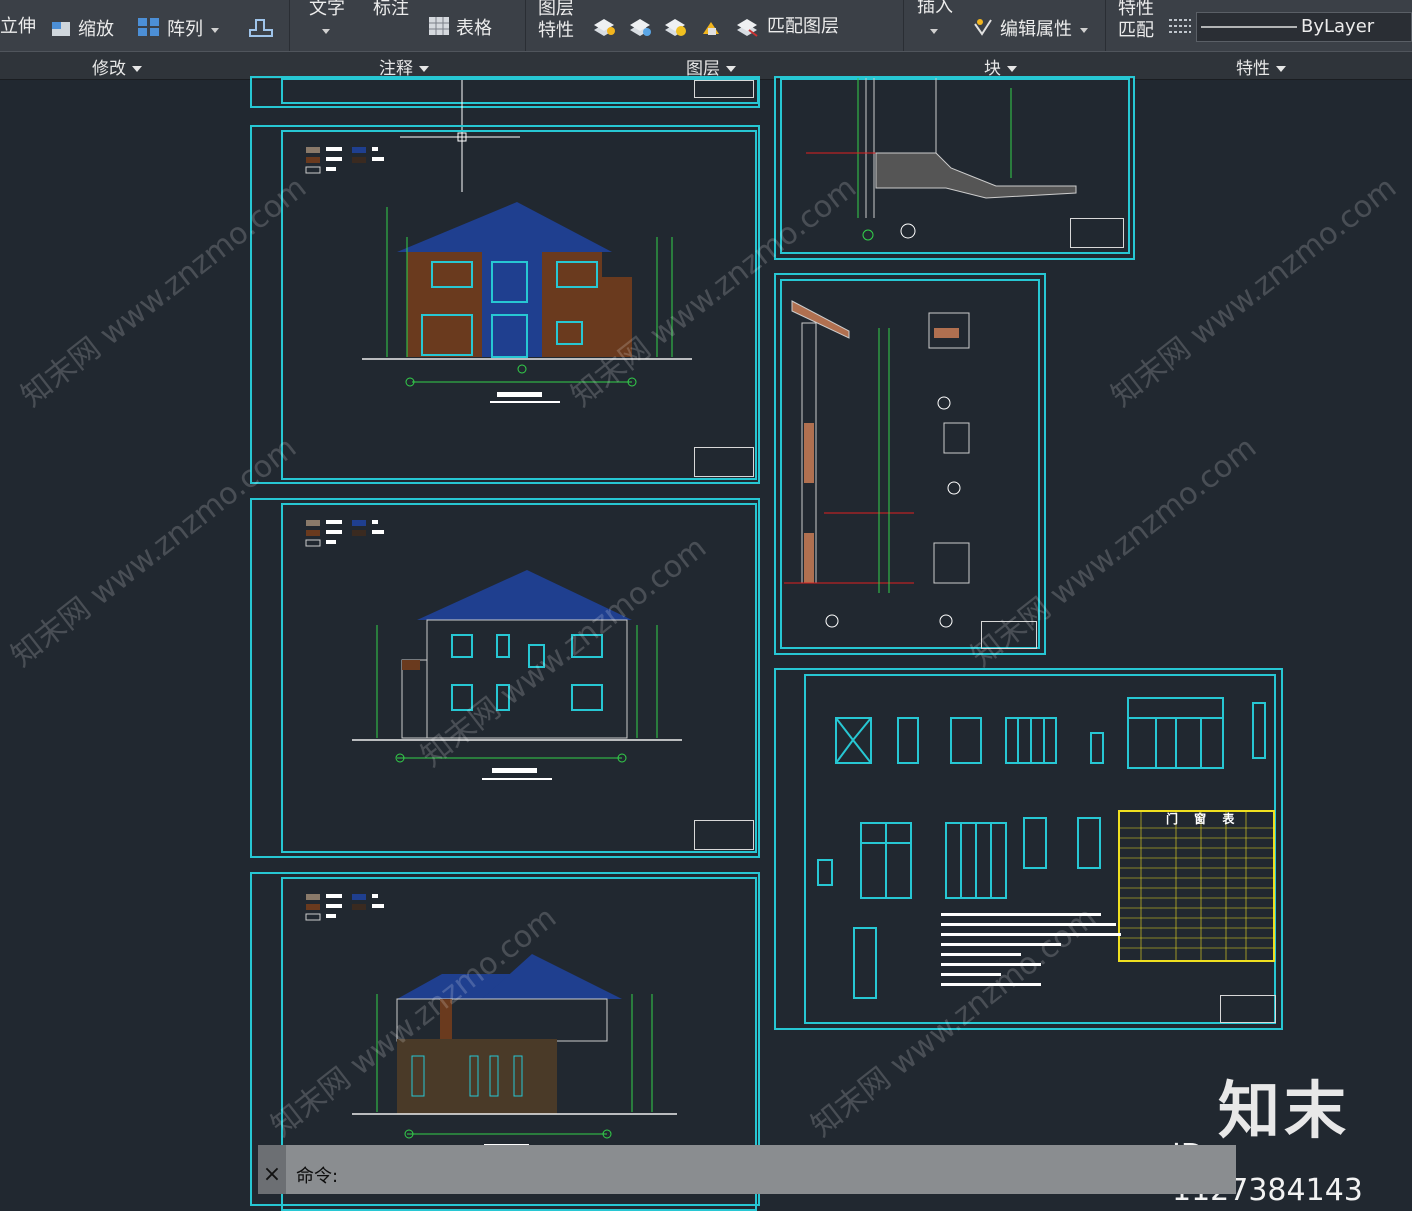  Describe the element at coordinates (711, 30) in the screenshot. I see `layer-lock-icon` at that location.